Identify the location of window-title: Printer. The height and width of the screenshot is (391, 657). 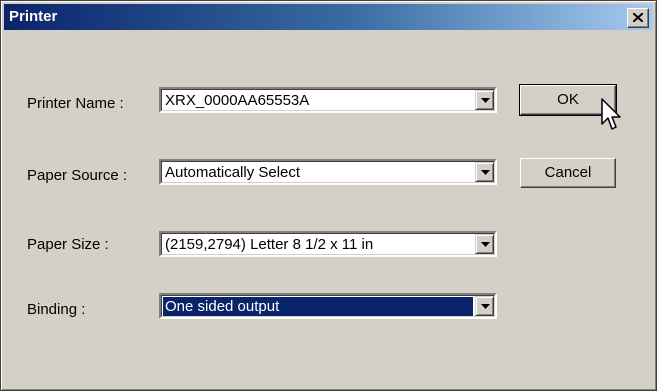
(33, 16).